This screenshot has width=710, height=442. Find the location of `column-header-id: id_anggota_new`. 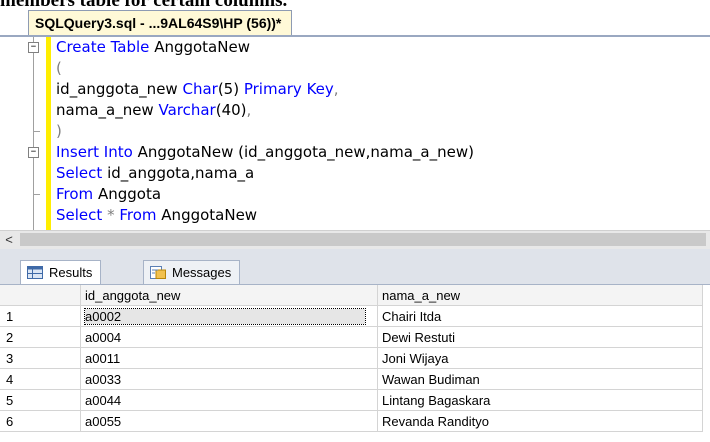

column-header-id: id_anggota_new is located at coordinates (229, 295).